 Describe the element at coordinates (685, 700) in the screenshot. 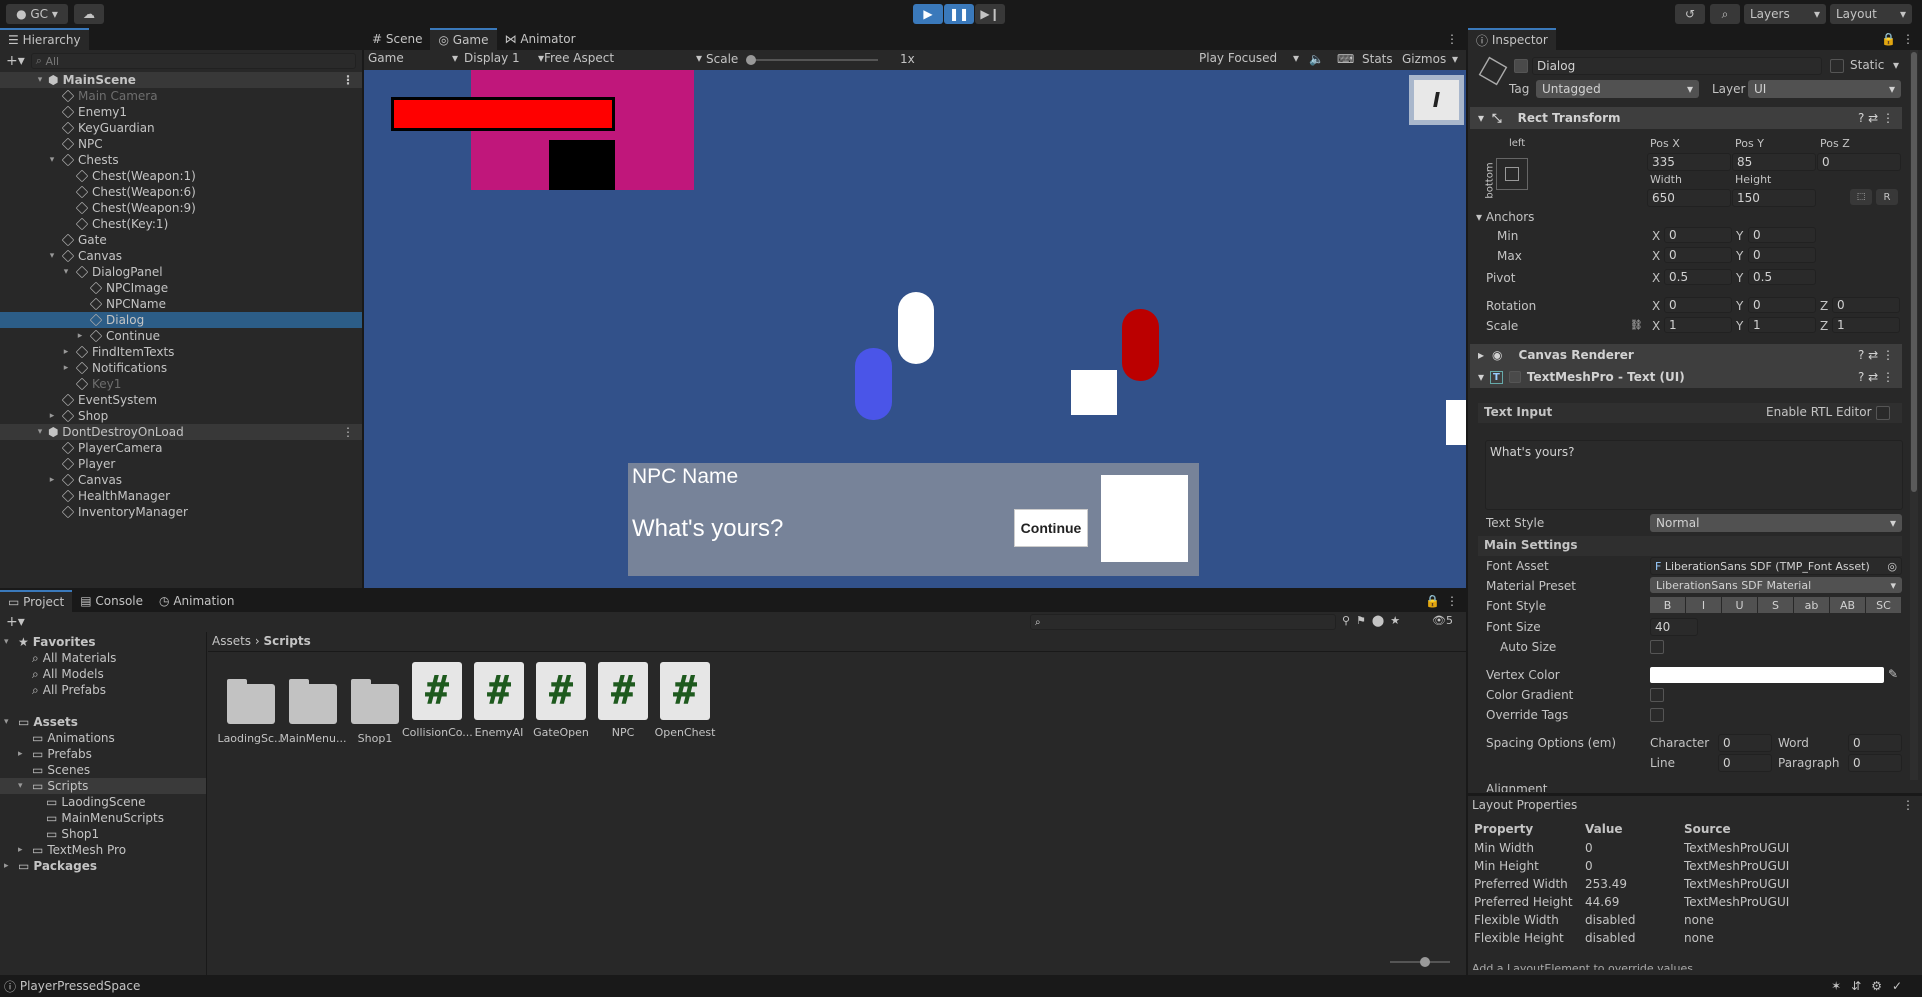

I see `asset-script: # OpenChest` at that location.